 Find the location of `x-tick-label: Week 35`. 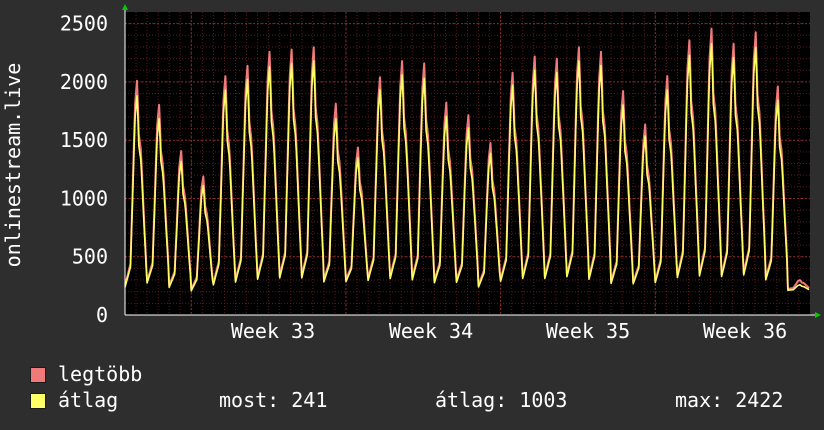

x-tick-label: Week 35 is located at coordinates (588, 331).